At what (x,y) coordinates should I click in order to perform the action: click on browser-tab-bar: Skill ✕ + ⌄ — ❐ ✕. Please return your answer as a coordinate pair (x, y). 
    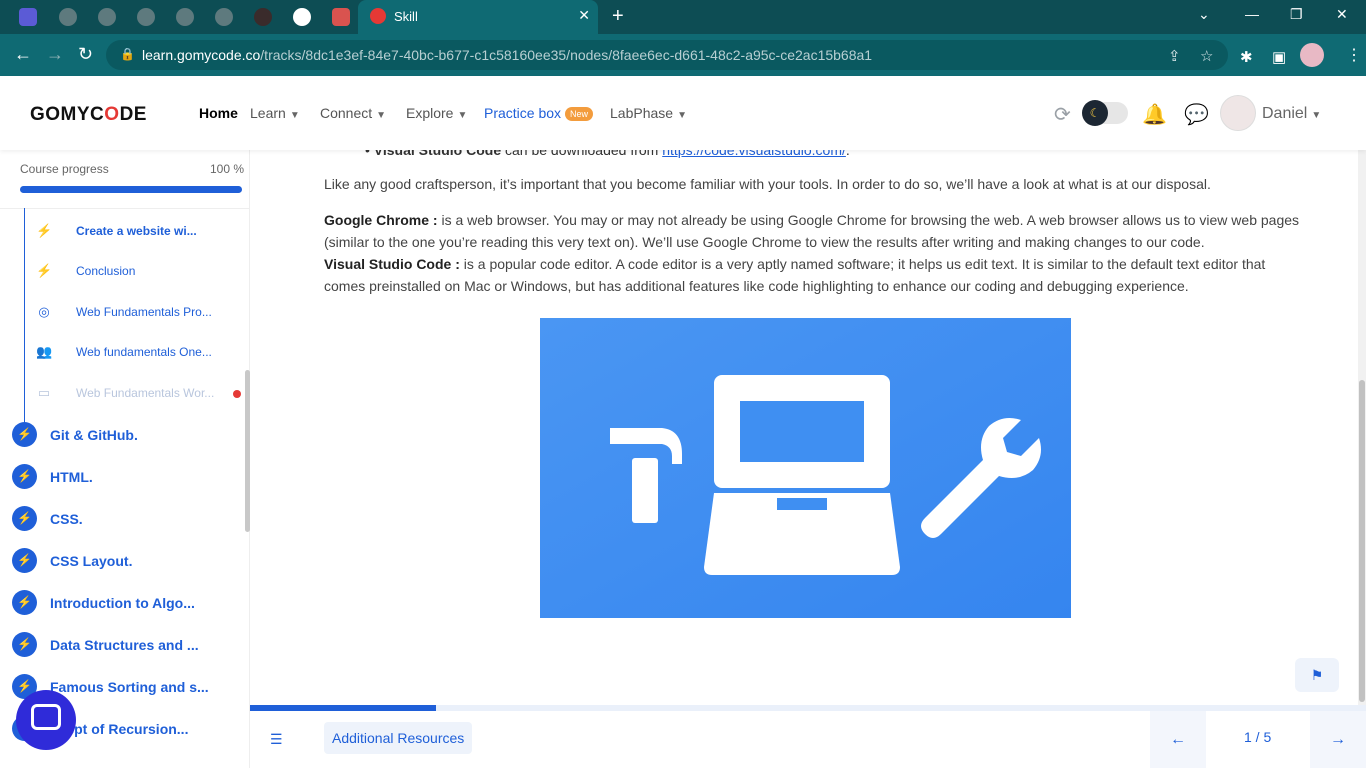
    Looking at the image, I should click on (683, 17).